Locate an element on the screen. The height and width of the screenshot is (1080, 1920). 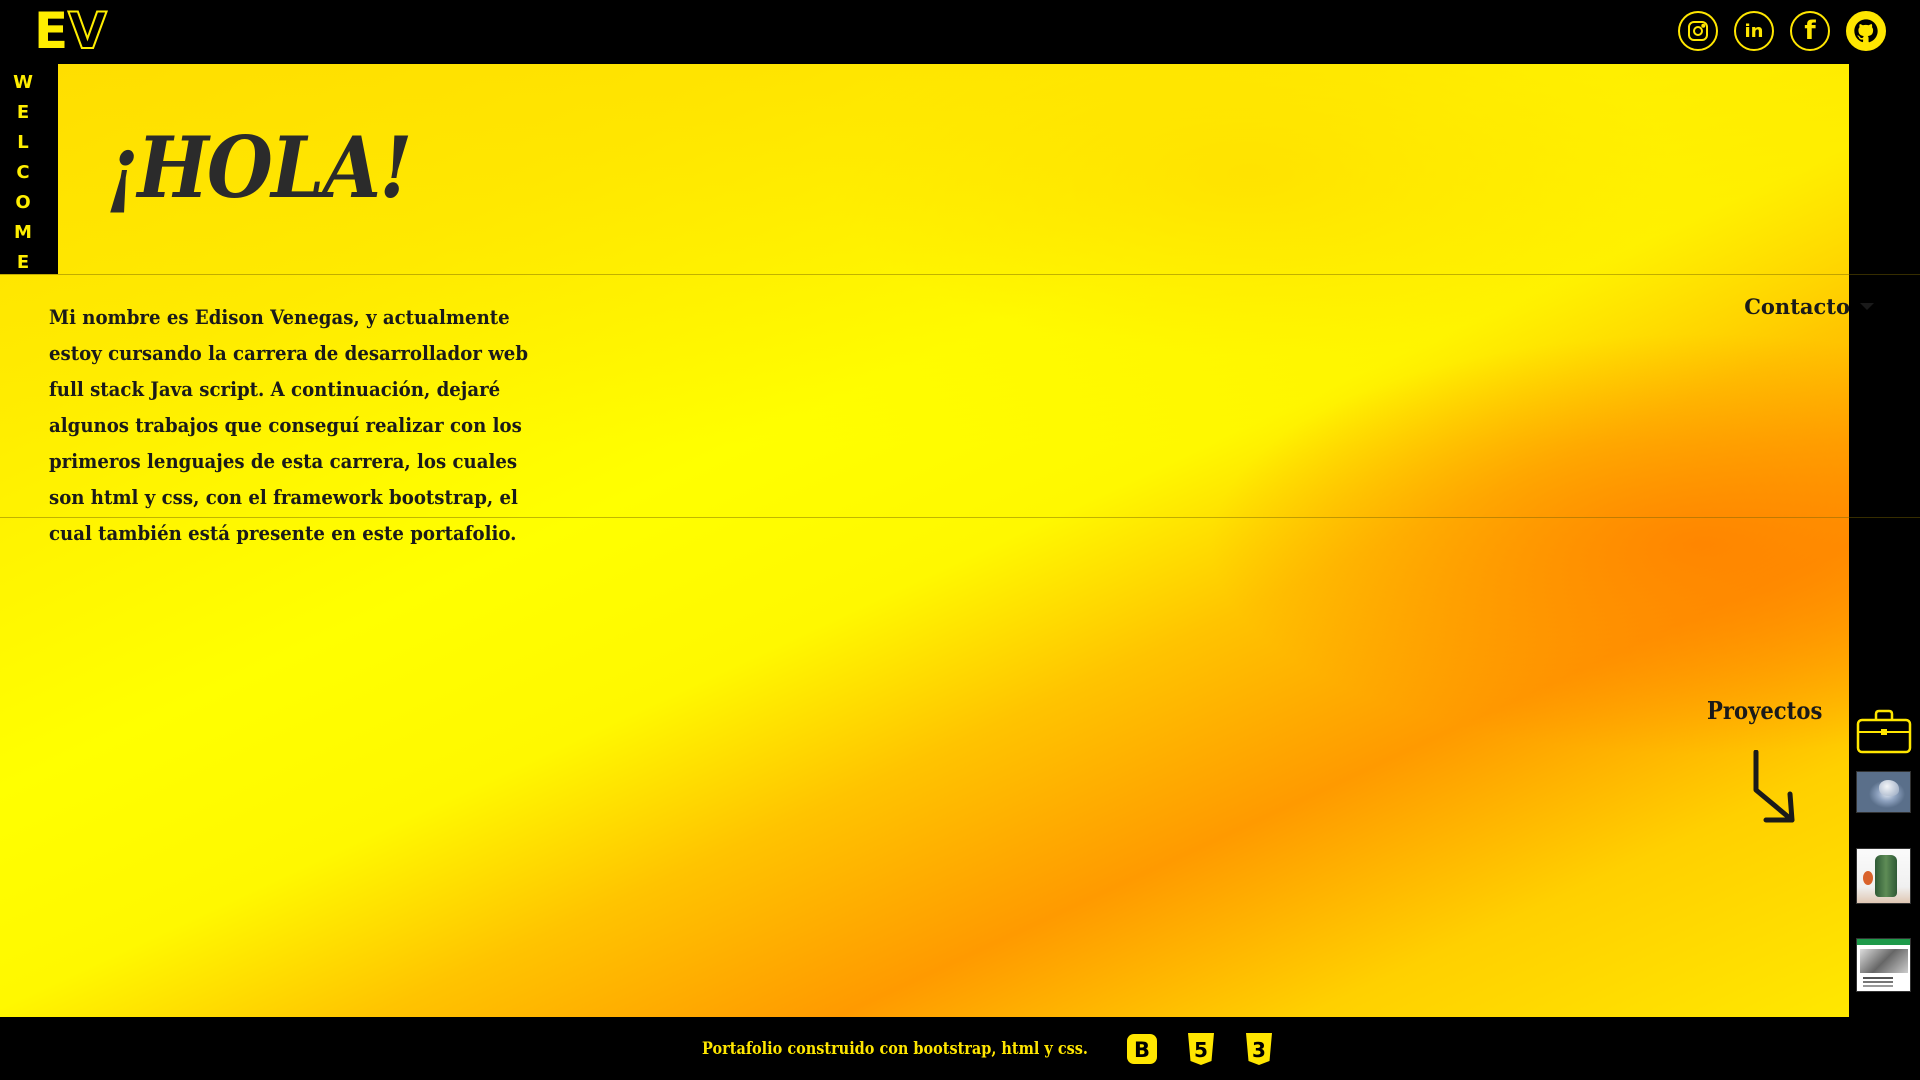
bootstrap-icon-glyph: B is located at coordinates (1142, 1050).